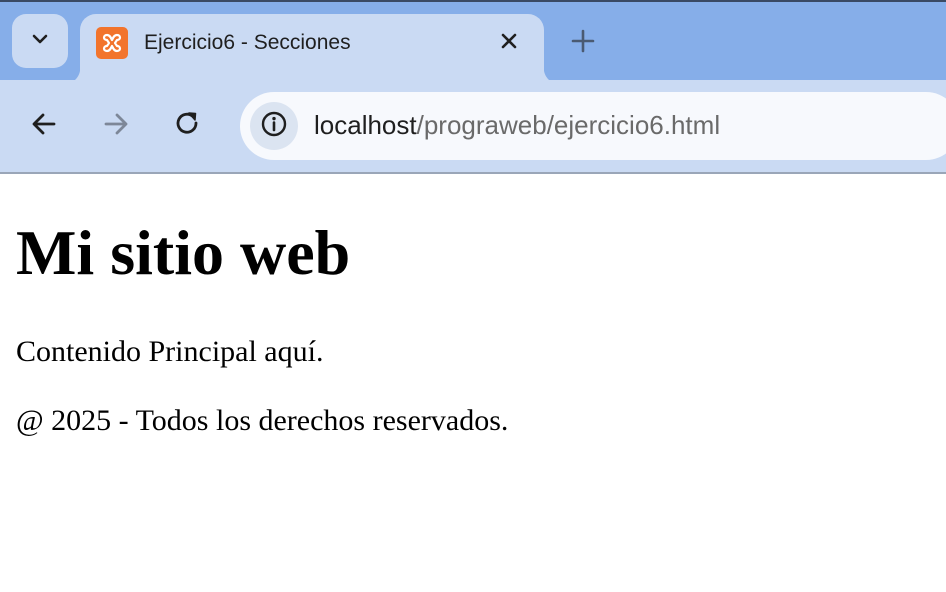 This screenshot has width=946, height=592. I want to click on back-arrow-icon, so click(44, 126).